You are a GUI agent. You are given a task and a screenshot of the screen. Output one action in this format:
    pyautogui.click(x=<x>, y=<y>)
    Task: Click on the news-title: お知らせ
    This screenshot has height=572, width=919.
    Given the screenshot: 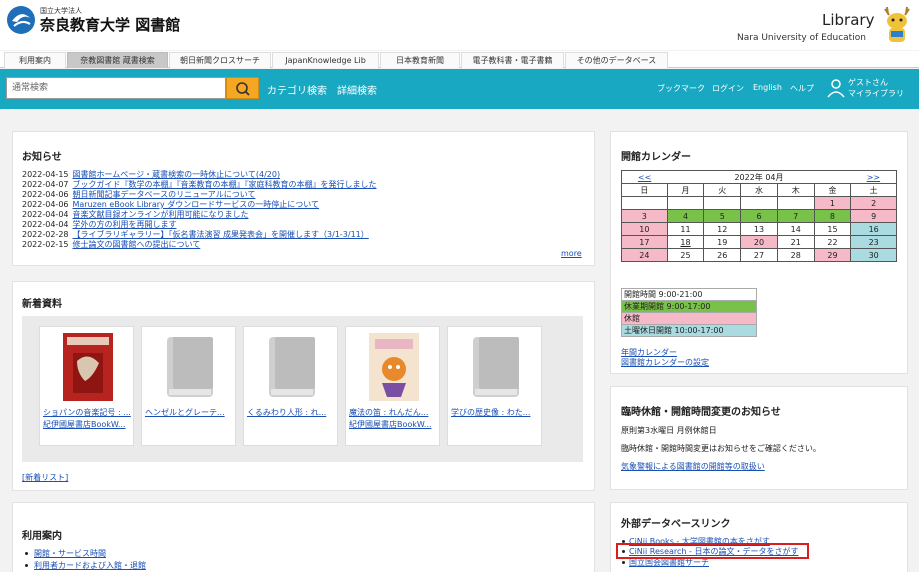 What is the action you would take?
    pyautogui.click(x=42, y=157)
    